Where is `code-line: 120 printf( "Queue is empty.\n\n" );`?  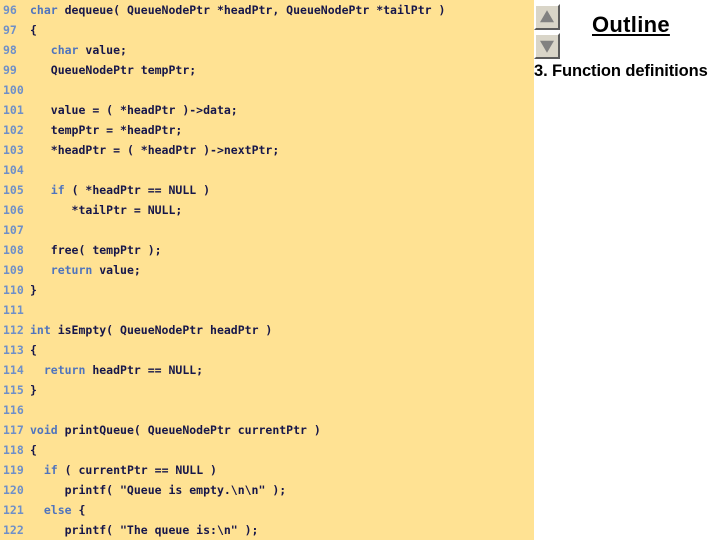
code-line: 120 printf( "Queue is empty.\n\n" ); is located at coordinates (267, 490).